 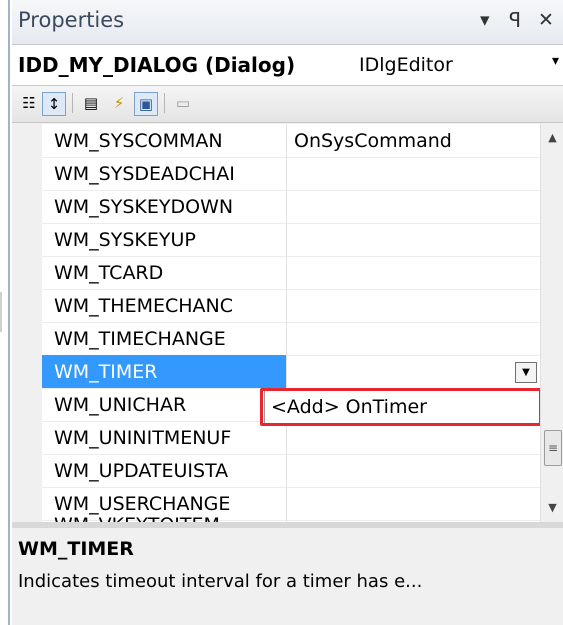 I want to click on property-row-partial: WM_VKEYTOITEM, so click(x=291, y=517).